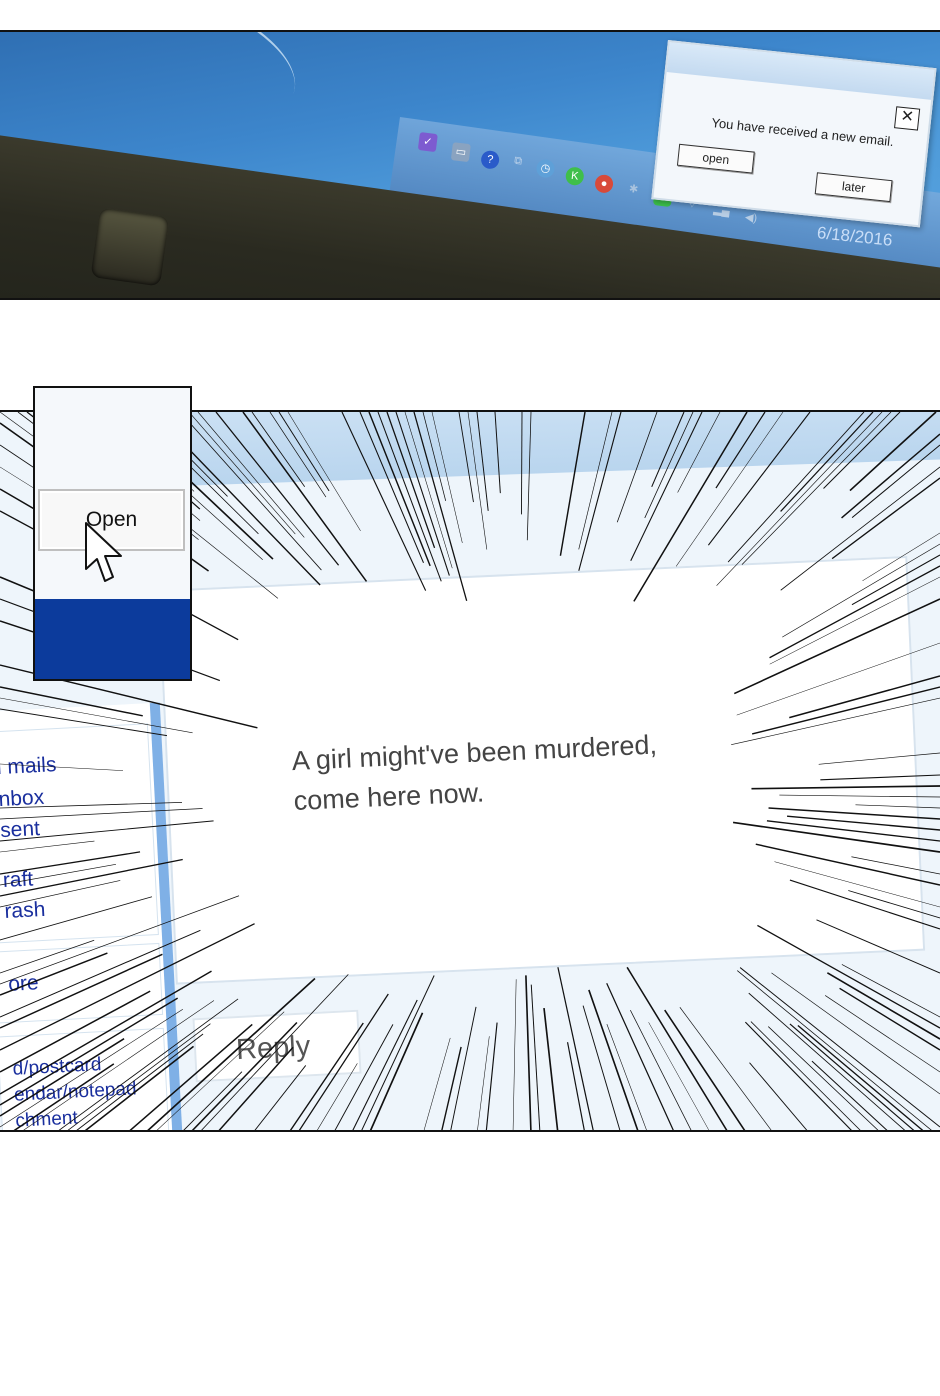 The image size is (940, 1396). Describe the element at coordinates (574, 176) in the screenshot. I see `antivirus-icon: K` at that location.